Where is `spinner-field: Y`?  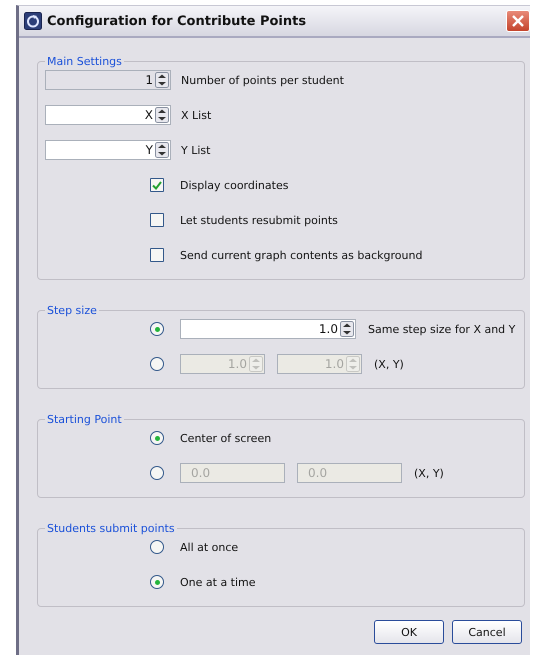
spinner-field: Y is located at coordinates (108, 150).